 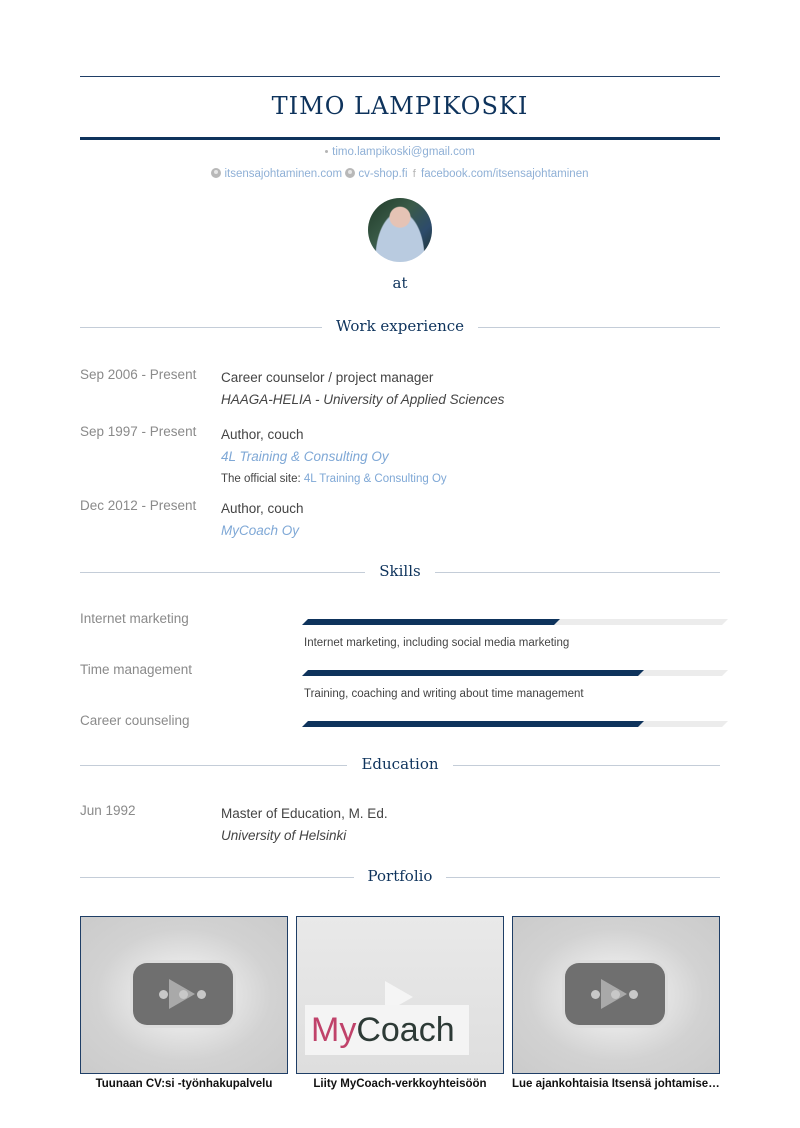 I want to click on section-skills: Skills, so click(x=400, y=572).